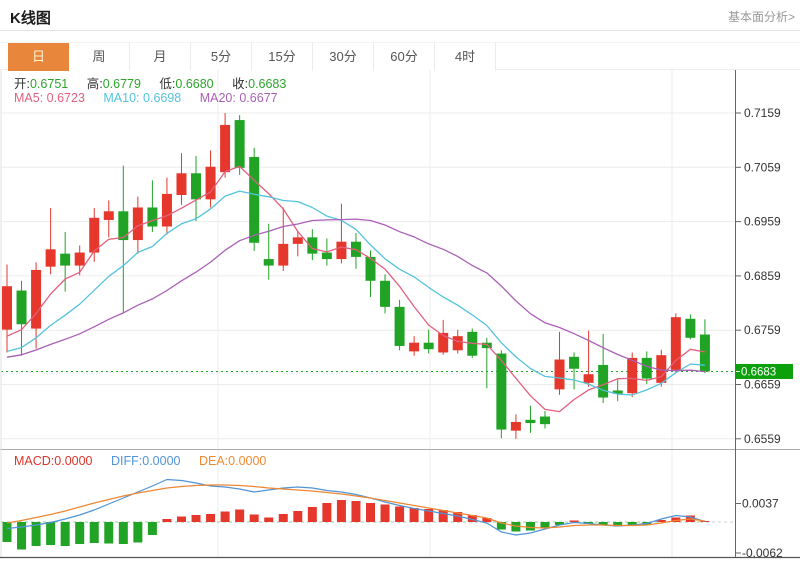 This screenshot has width=800, height=568. Describe the element at coordinates (99, 57) in the screenshot. I see `tab-week: 周` at that location.